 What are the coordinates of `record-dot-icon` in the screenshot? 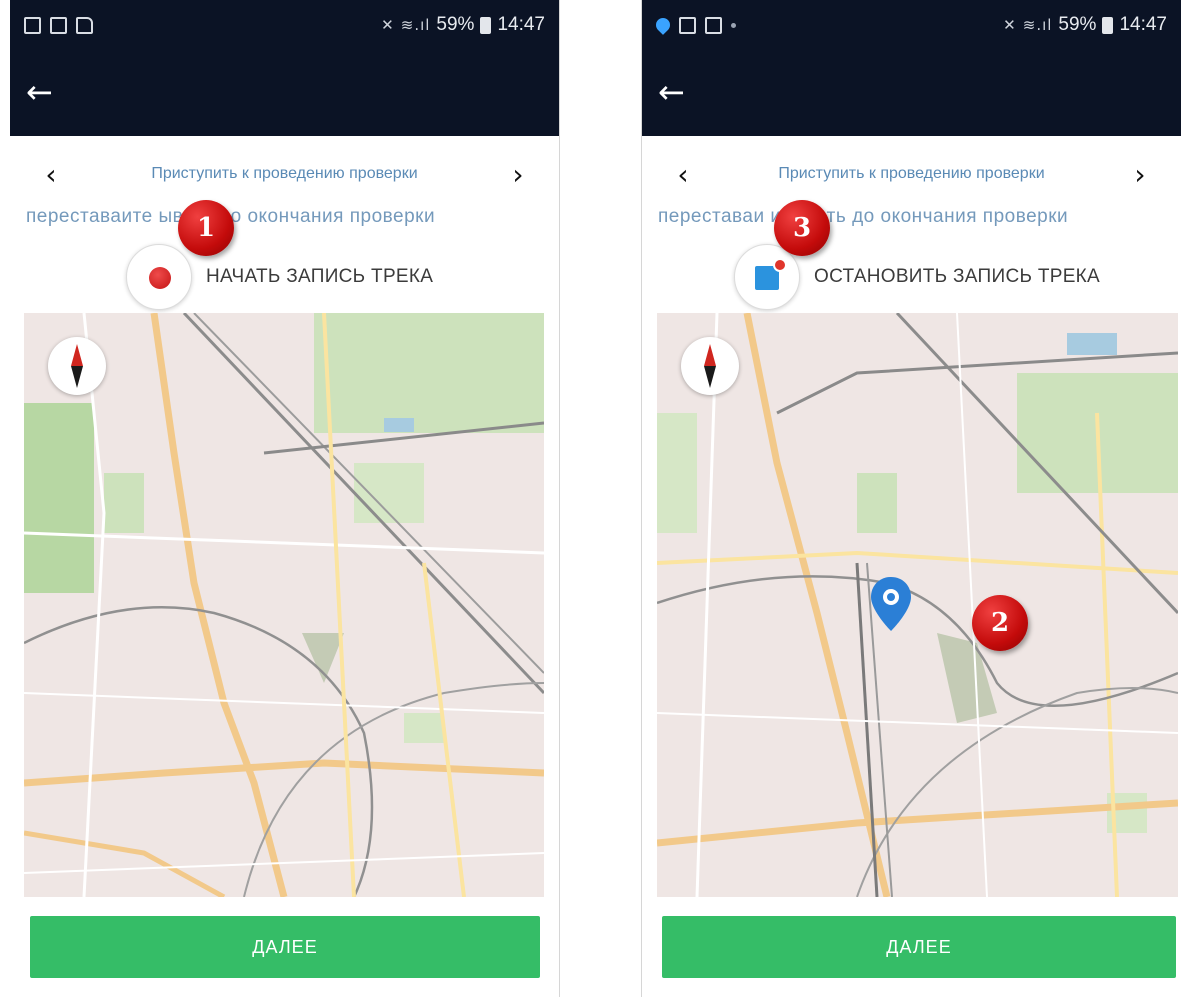 It's located at (160, 278).